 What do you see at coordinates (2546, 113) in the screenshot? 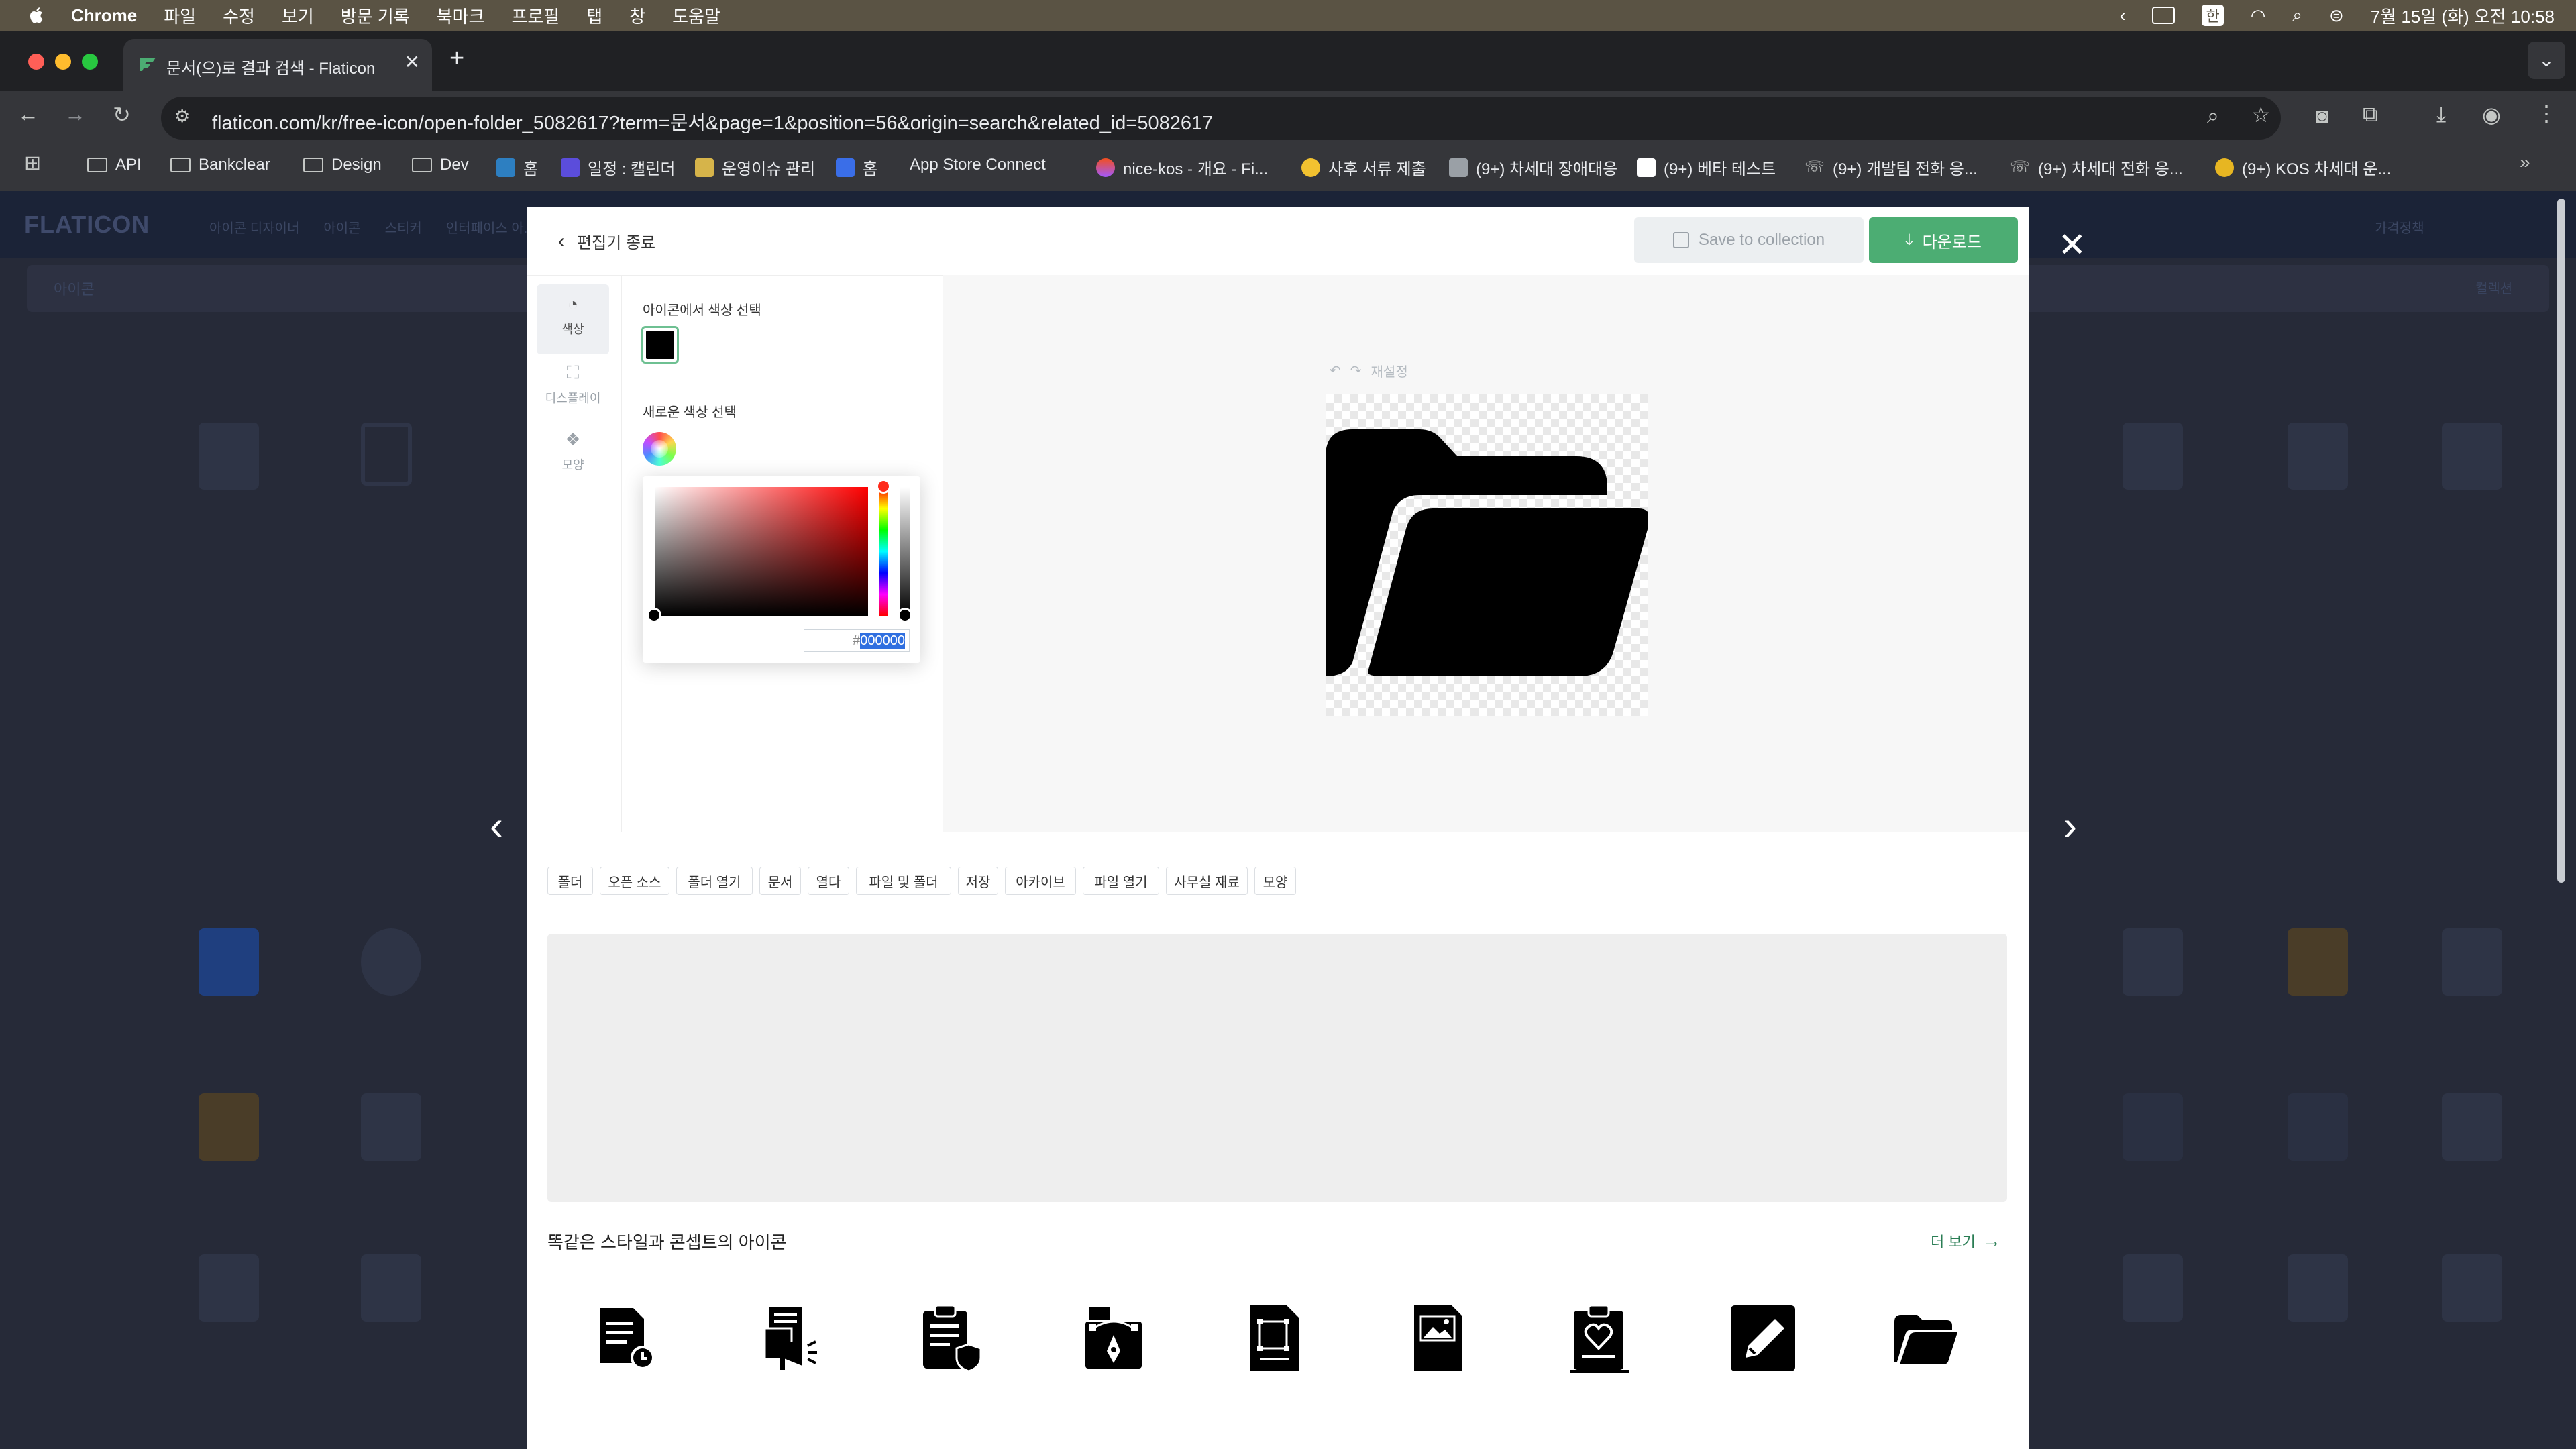
I see `chrome-menu-icon: ⋮` at bounding box center [2546, 113].